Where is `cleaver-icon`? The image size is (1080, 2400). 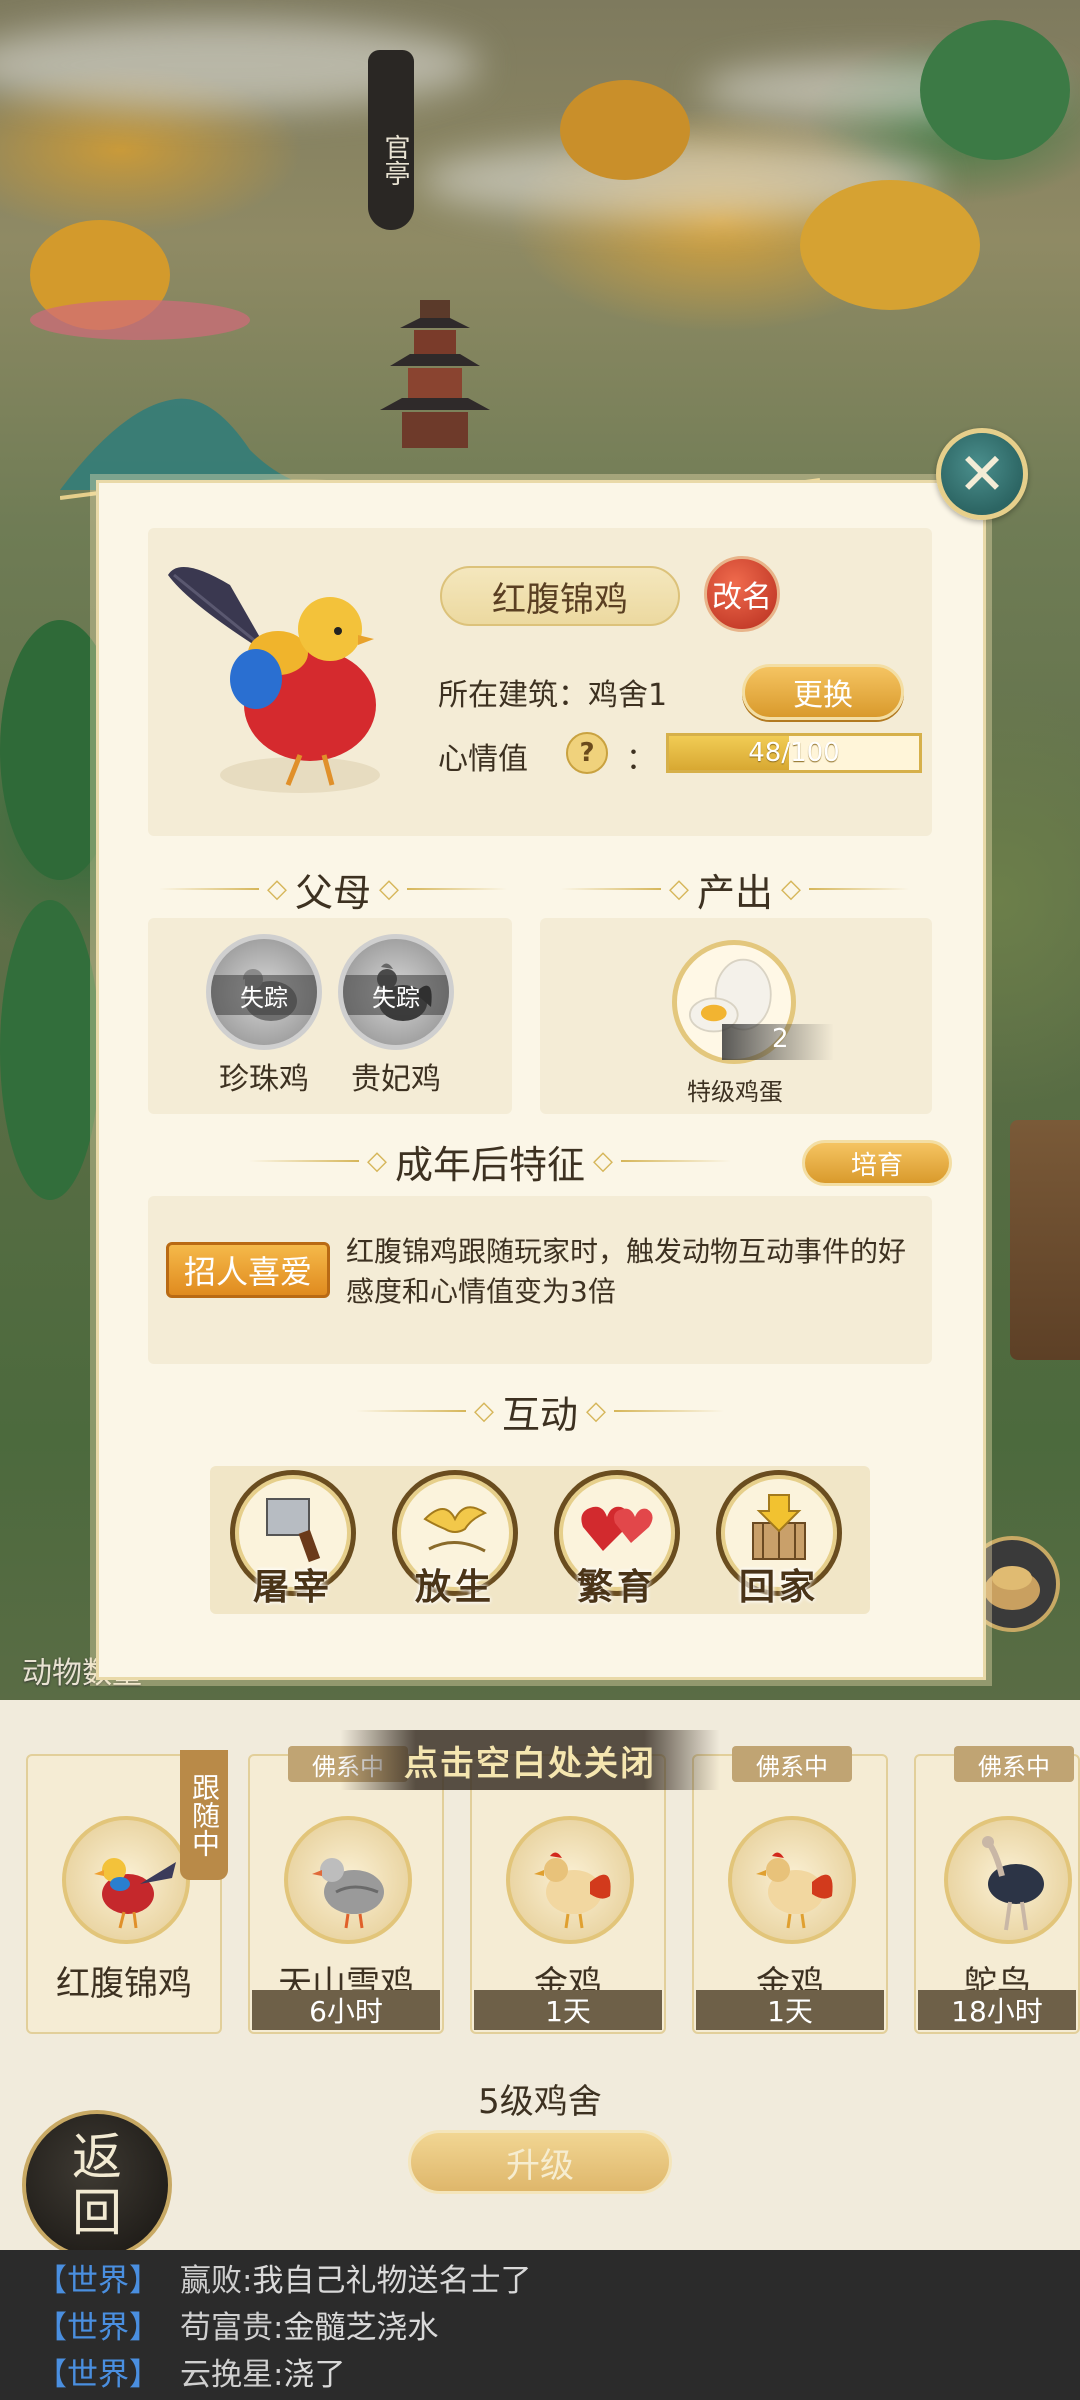
cleaver-icon is located at coordinates (293, 1530).